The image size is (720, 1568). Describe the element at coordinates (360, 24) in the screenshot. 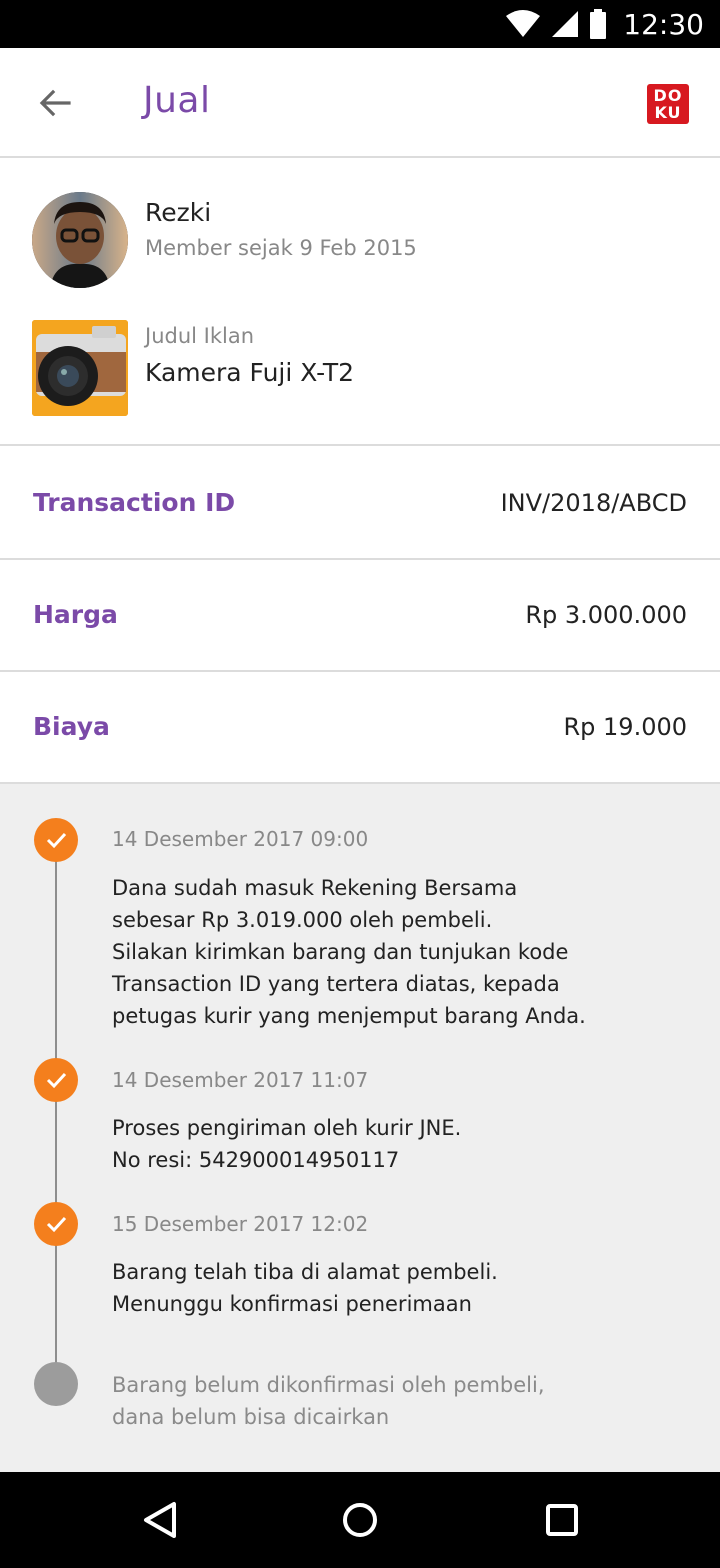

I see `status-bar: 12:30` at that location.